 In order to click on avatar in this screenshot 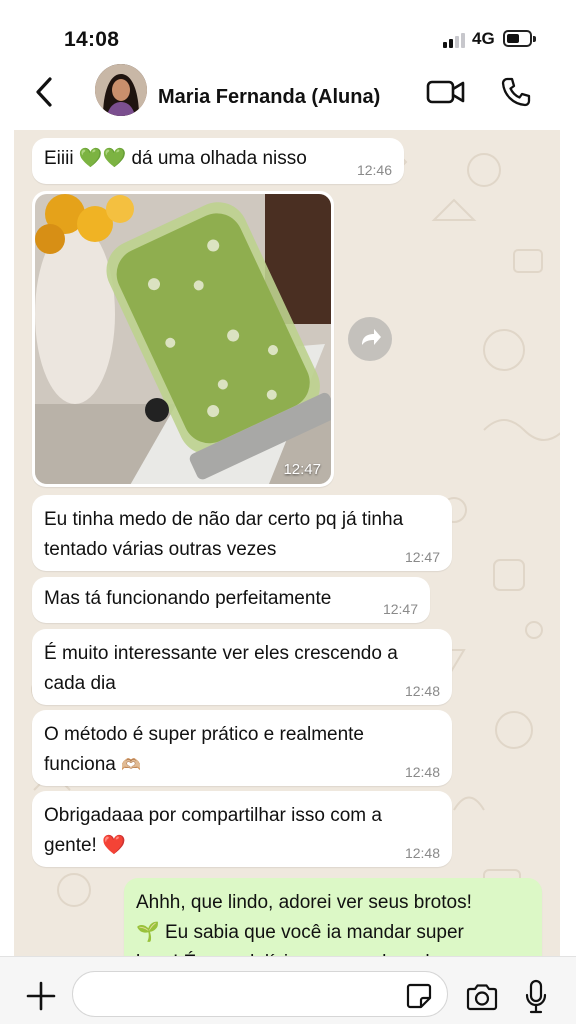, I will do `click(121, 90)`.